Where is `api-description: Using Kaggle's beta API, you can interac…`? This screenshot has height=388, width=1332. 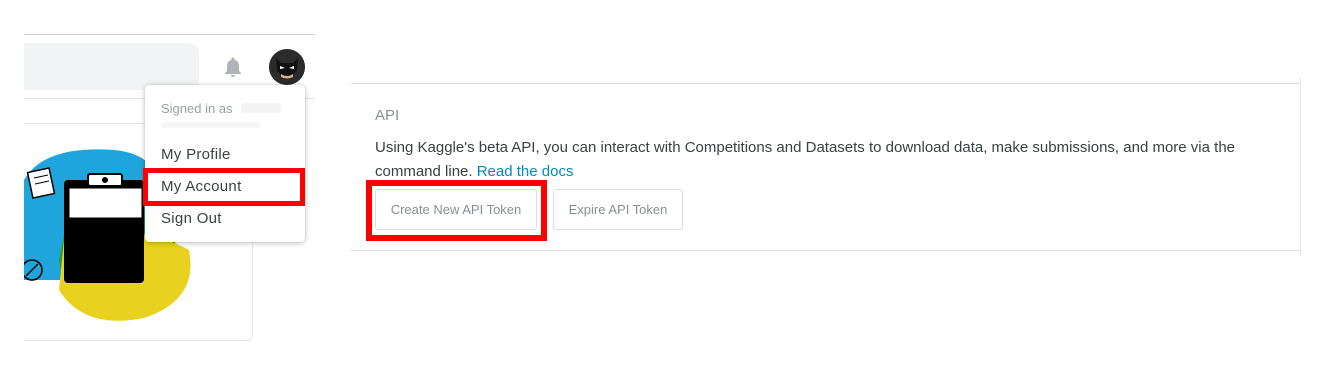
api-description: Using Kaggle's beta API, you can interac… is located at coordinates (820, 160).